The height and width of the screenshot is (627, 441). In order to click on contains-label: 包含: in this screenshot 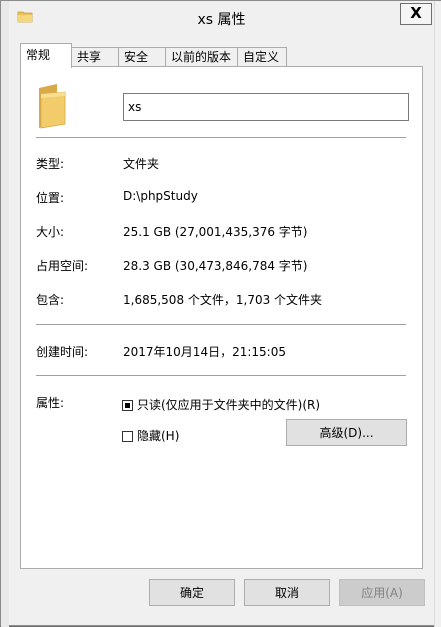, I will do `click(50, 300)`.